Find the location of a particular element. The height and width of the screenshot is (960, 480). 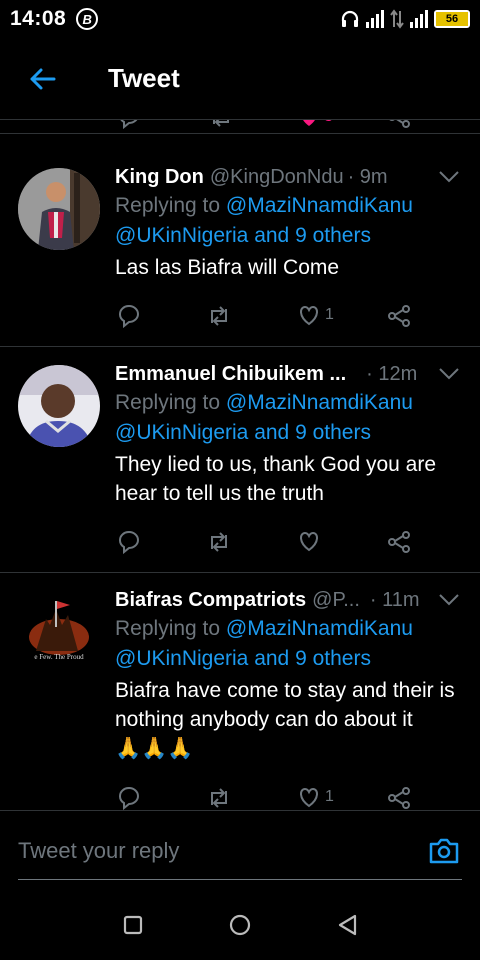

tweet-time: · 9m is located at coordinates (367, 177).